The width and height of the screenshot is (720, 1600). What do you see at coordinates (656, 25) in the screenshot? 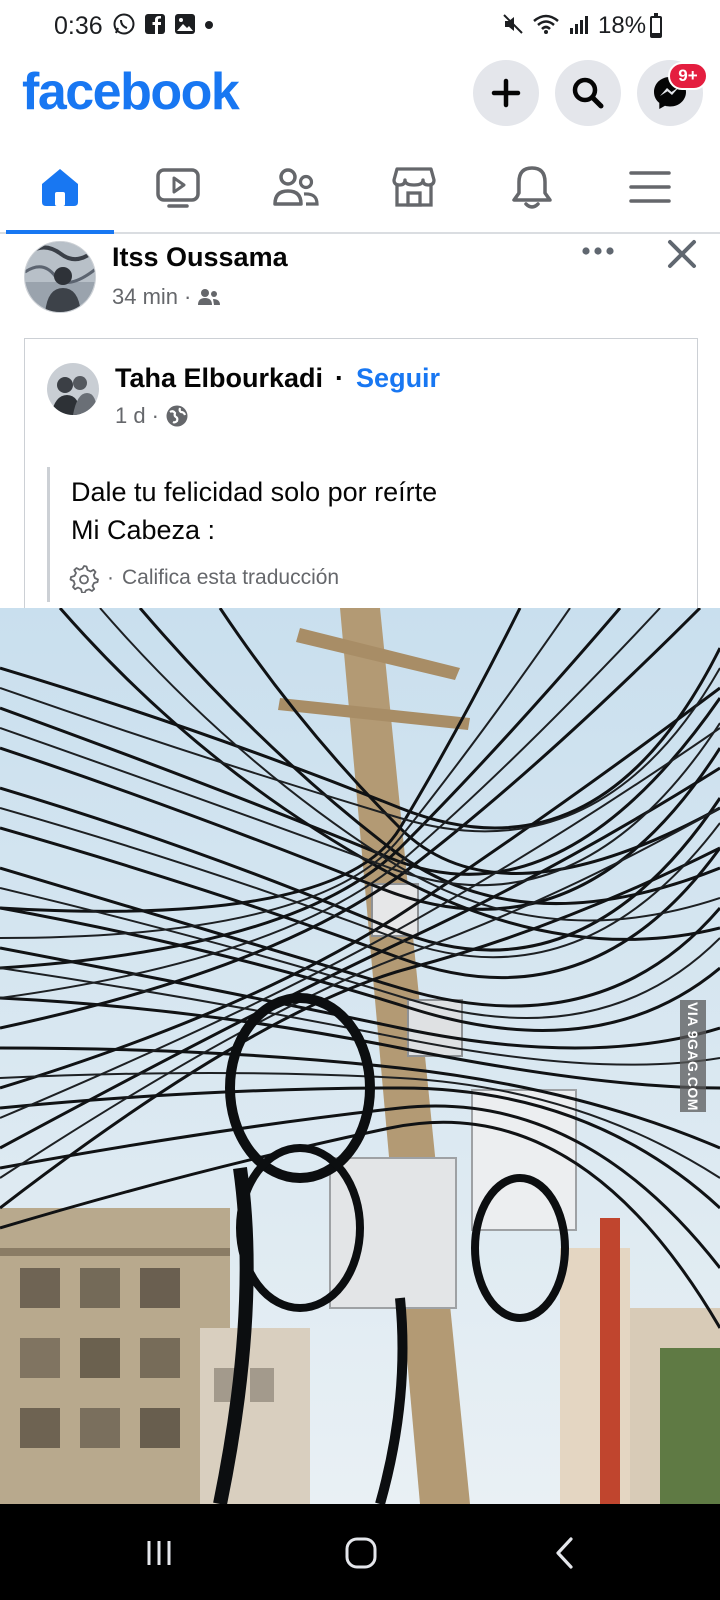
I see `battery-icon` at bounding box center [656, 25].